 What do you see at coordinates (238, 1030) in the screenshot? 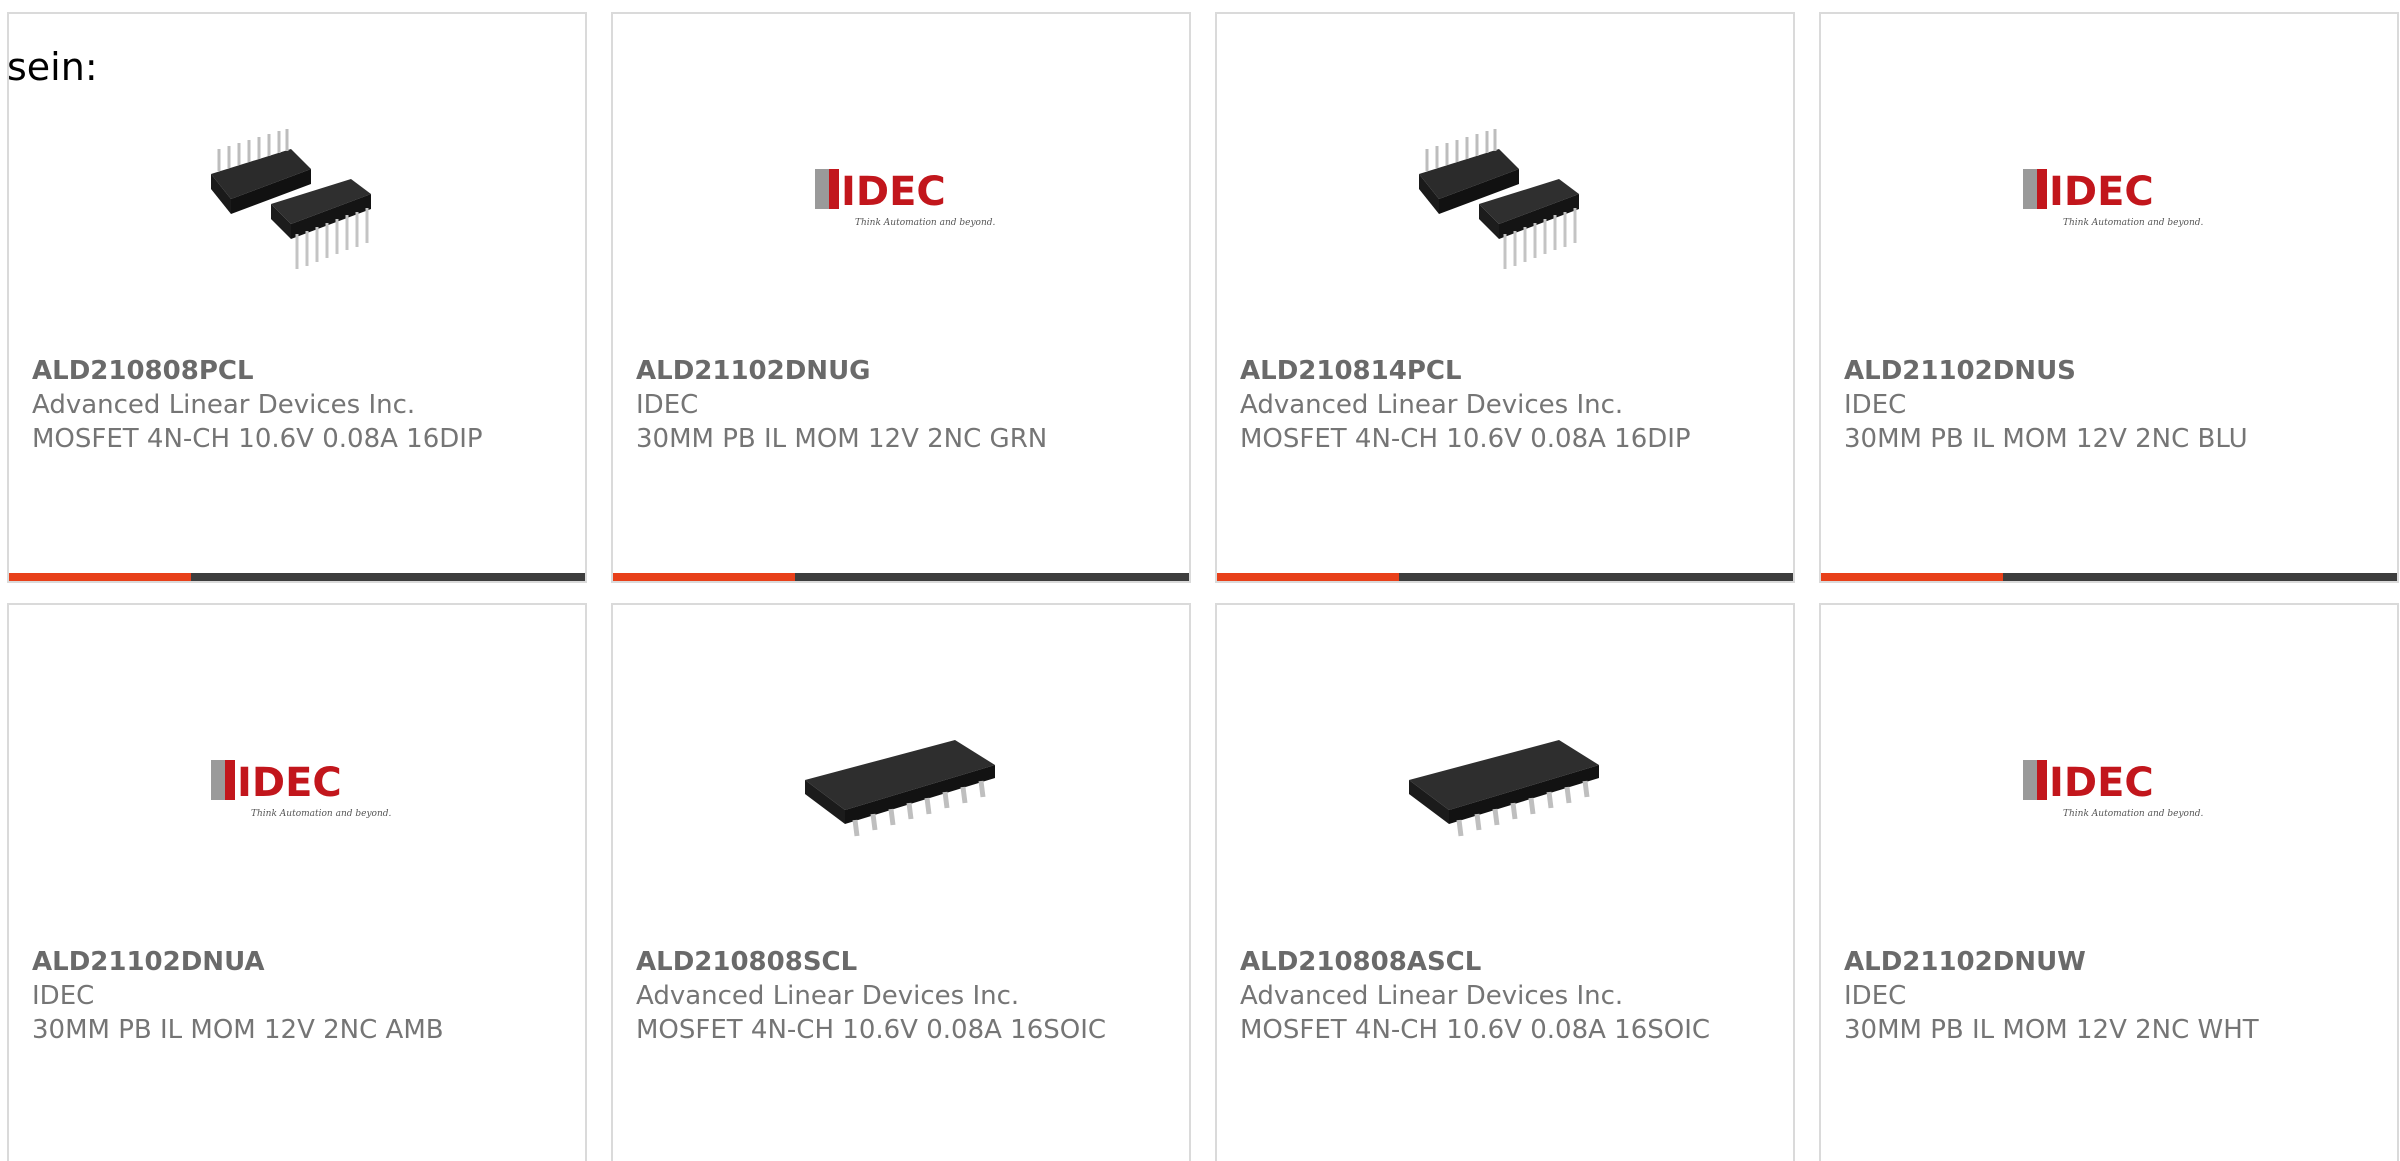
I see `description: 30MM PB IL MOM 12V 2NC AMB` at bounding box center [238, 1030].